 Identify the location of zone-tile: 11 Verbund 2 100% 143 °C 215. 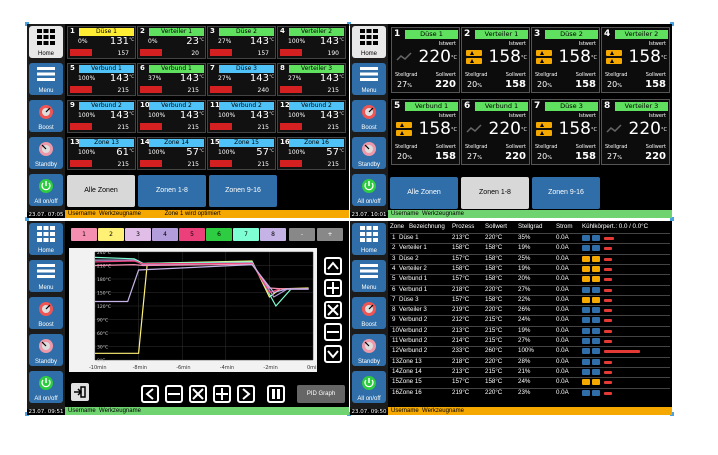
(241, 116).